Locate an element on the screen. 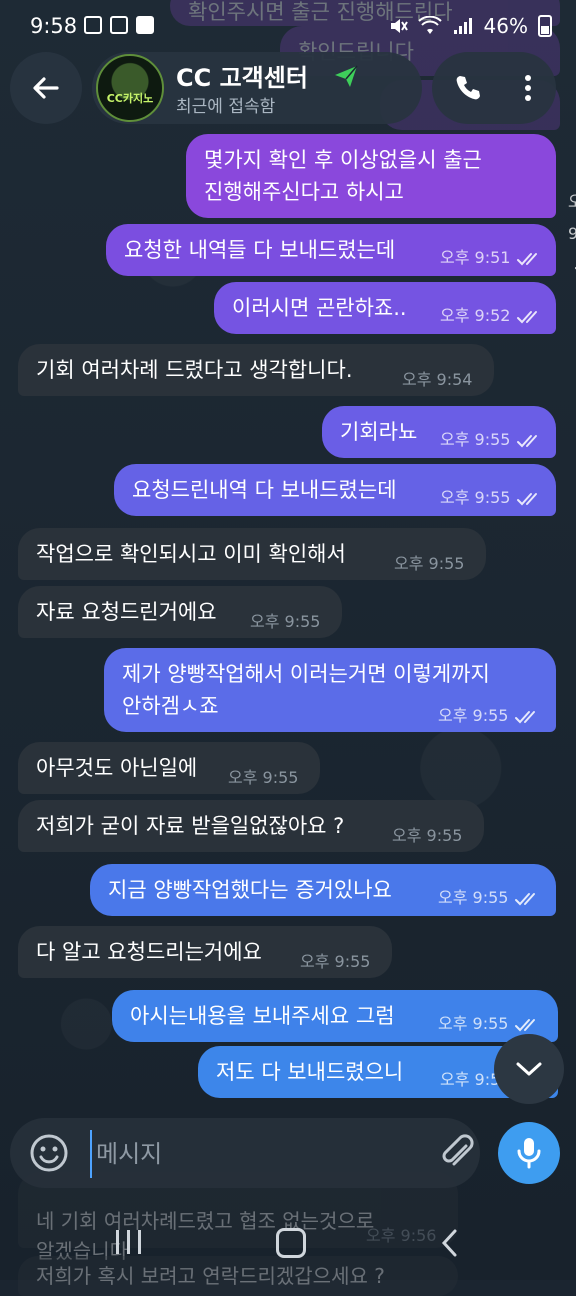 This screenshot has height=1296, width=576. call-button is located at coordinates (468, 88).